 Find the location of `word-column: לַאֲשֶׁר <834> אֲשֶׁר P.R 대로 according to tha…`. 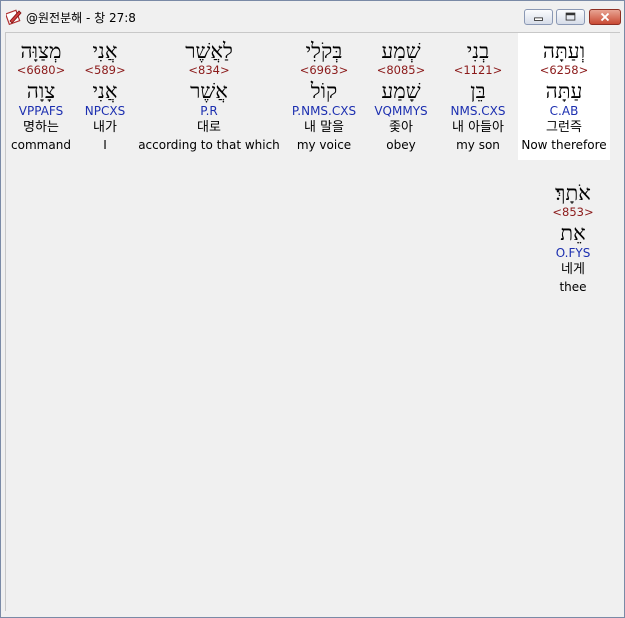

word-column: לַאֲשֶׁר <834> אֲשֶׁר P.R 대로 according to tha… is located at coordinates (209, 96).